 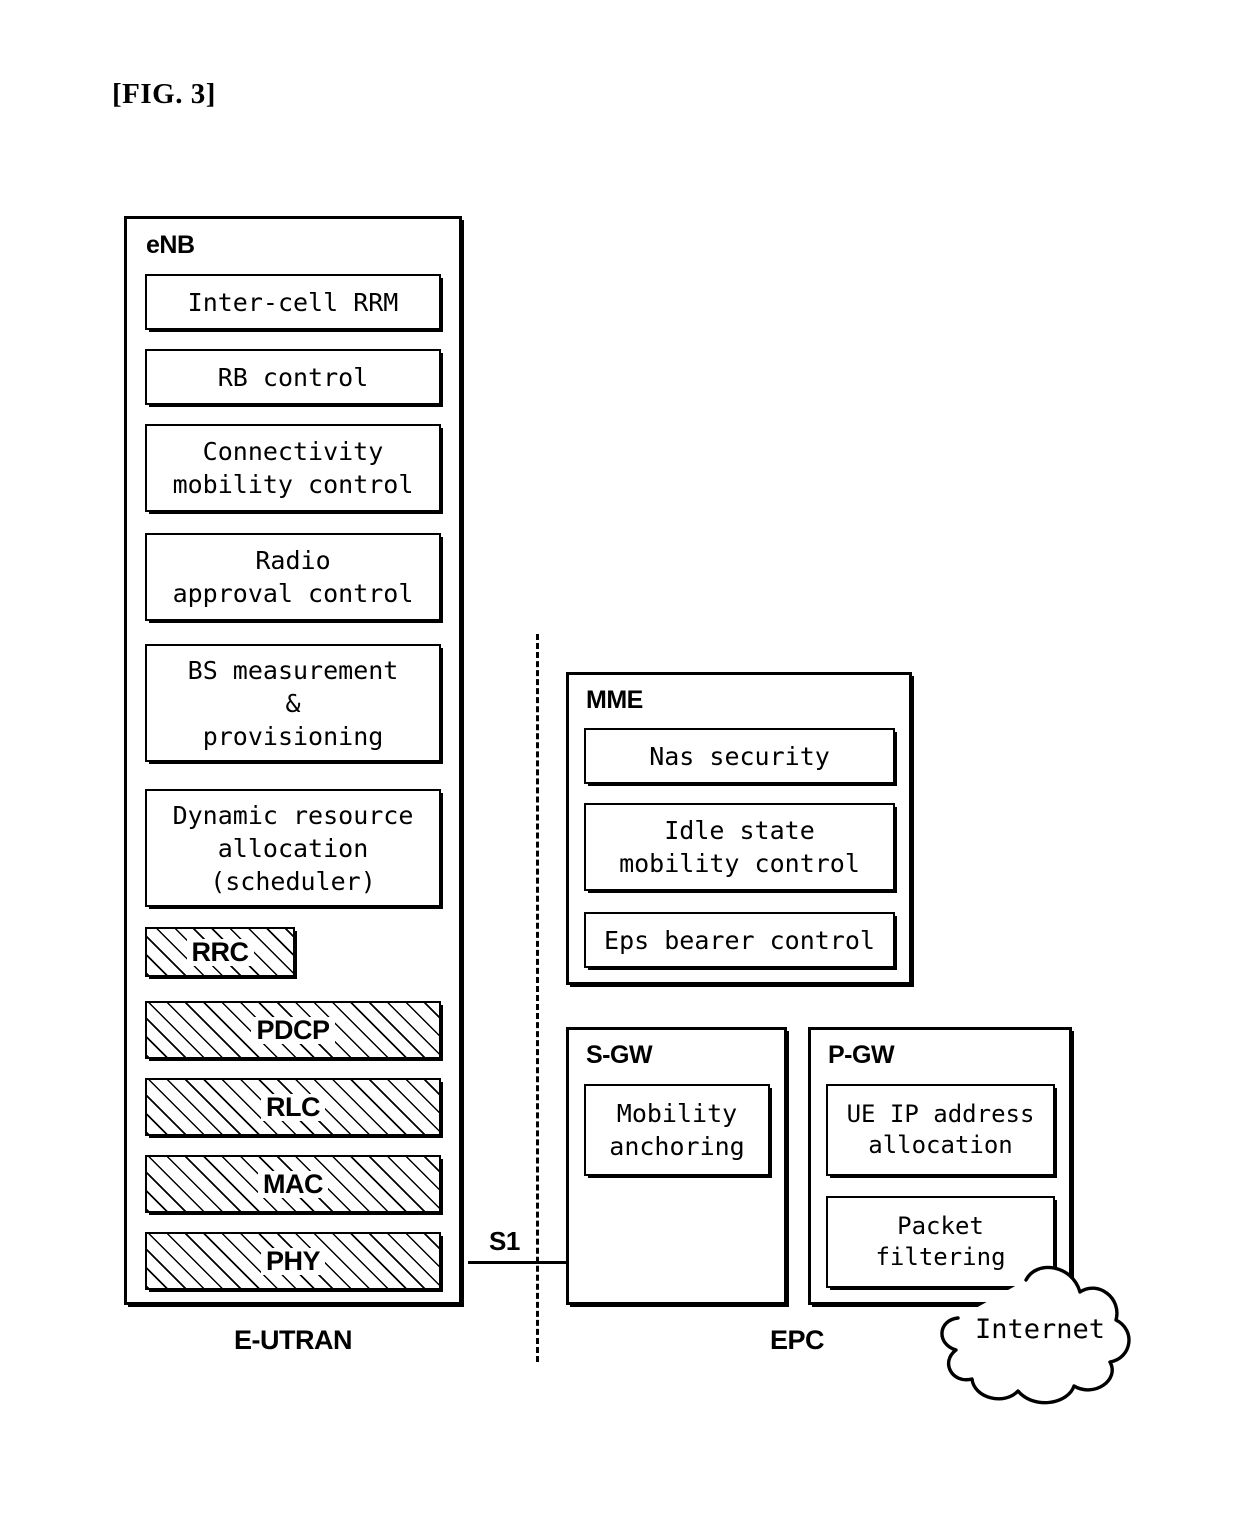 I want to click on sgw-function-mobility-anchoring: Mobility anchoring, so click(x=677, y=1130).